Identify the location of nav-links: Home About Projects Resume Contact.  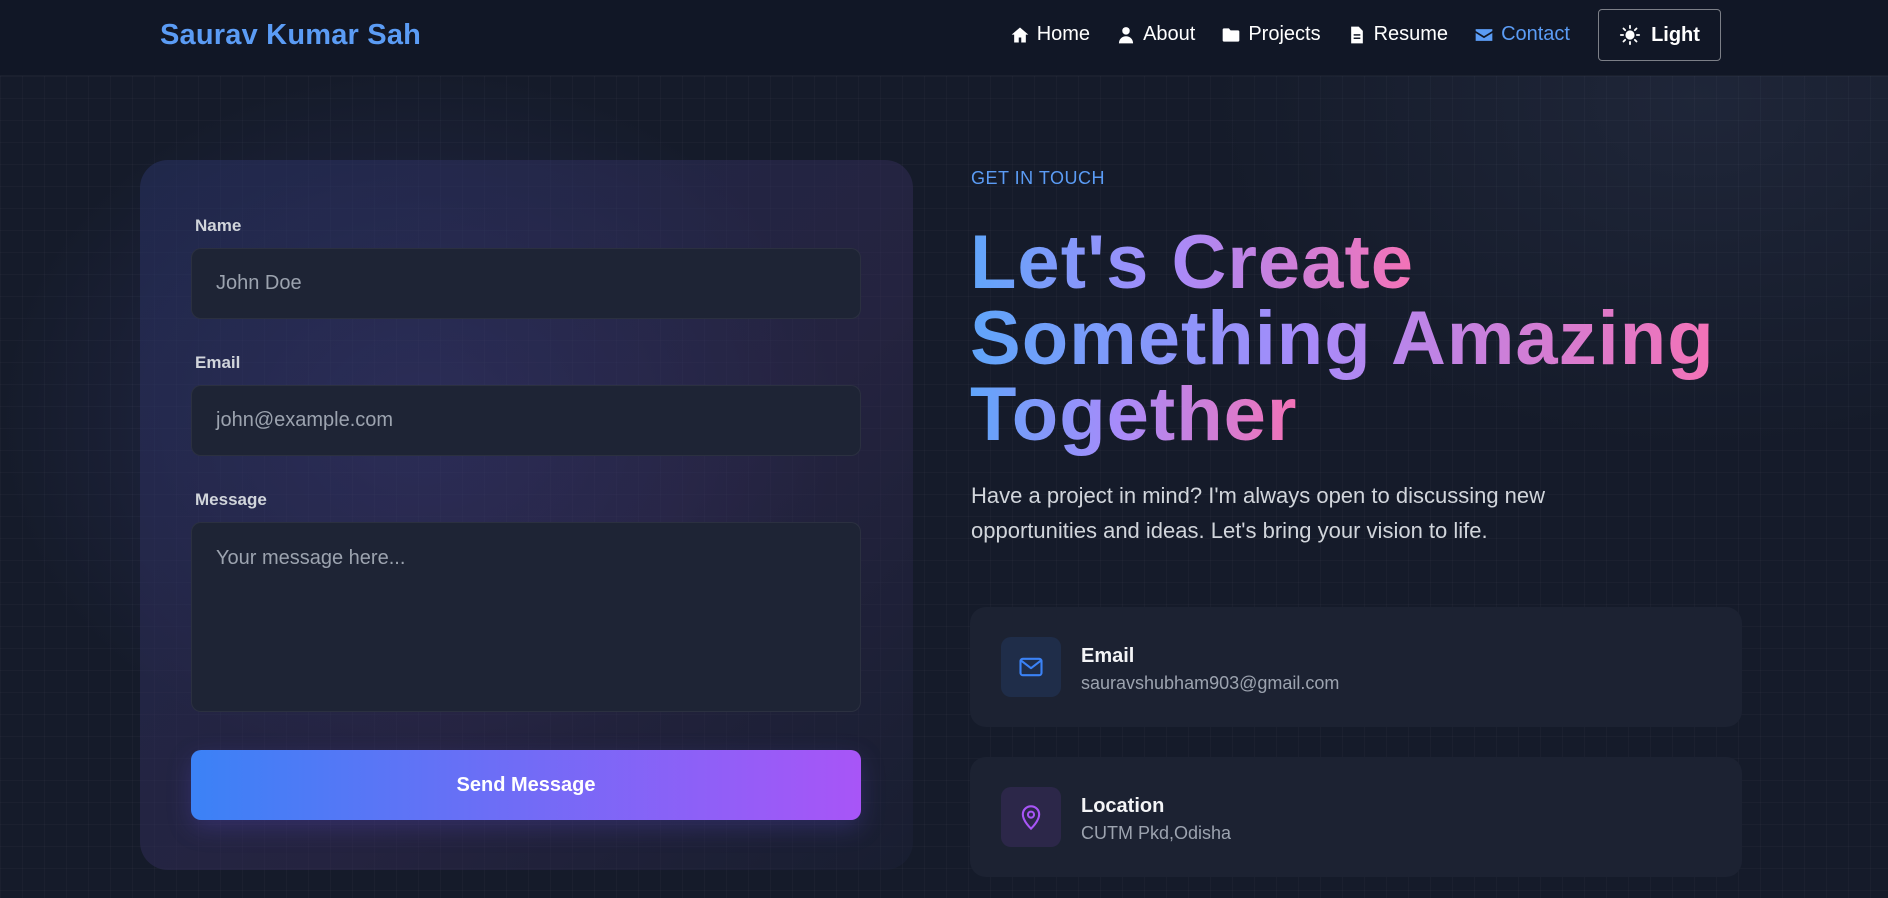
(1290, 34).